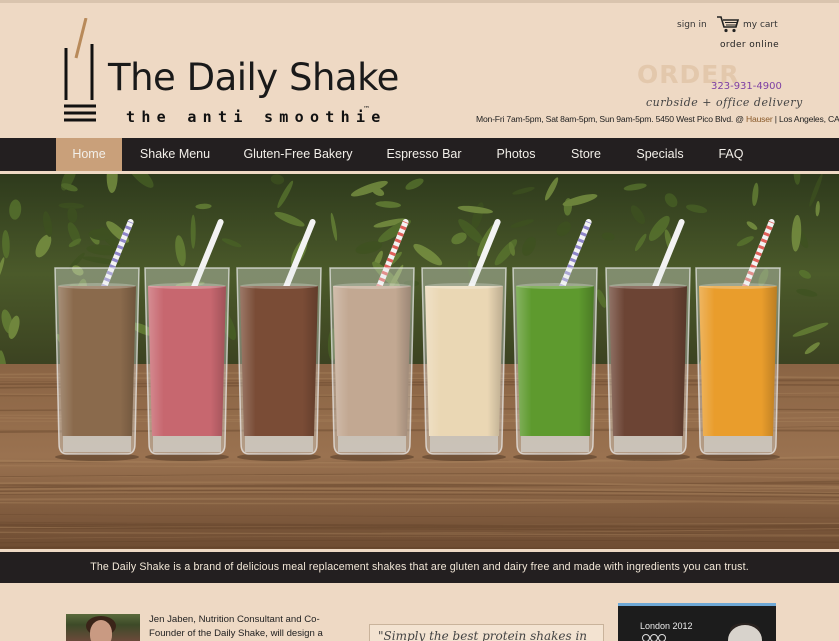  Describe the element at coordinates (89, 154) in the screenshot. I see `nav-item-home: Home` at that location.